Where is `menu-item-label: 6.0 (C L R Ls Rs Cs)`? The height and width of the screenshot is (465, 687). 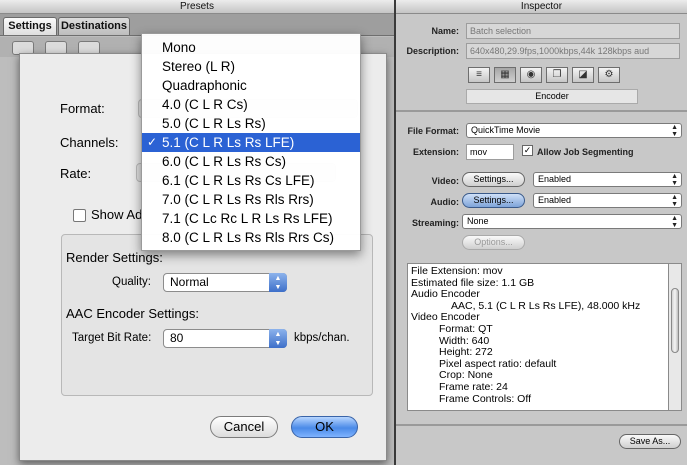 menu-item-label: 6.0 (C L R Ls Rs Cs) is located at coordinates (224, 161).